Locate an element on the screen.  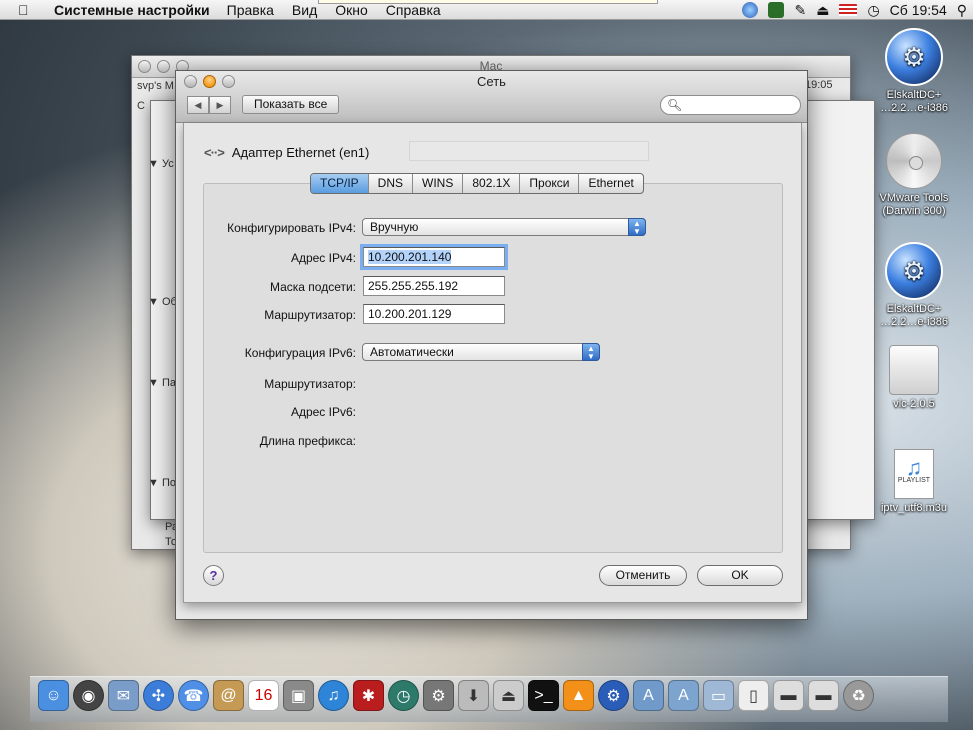
menu-clock: Сб 19:54 is located at coordinates (918, 10).